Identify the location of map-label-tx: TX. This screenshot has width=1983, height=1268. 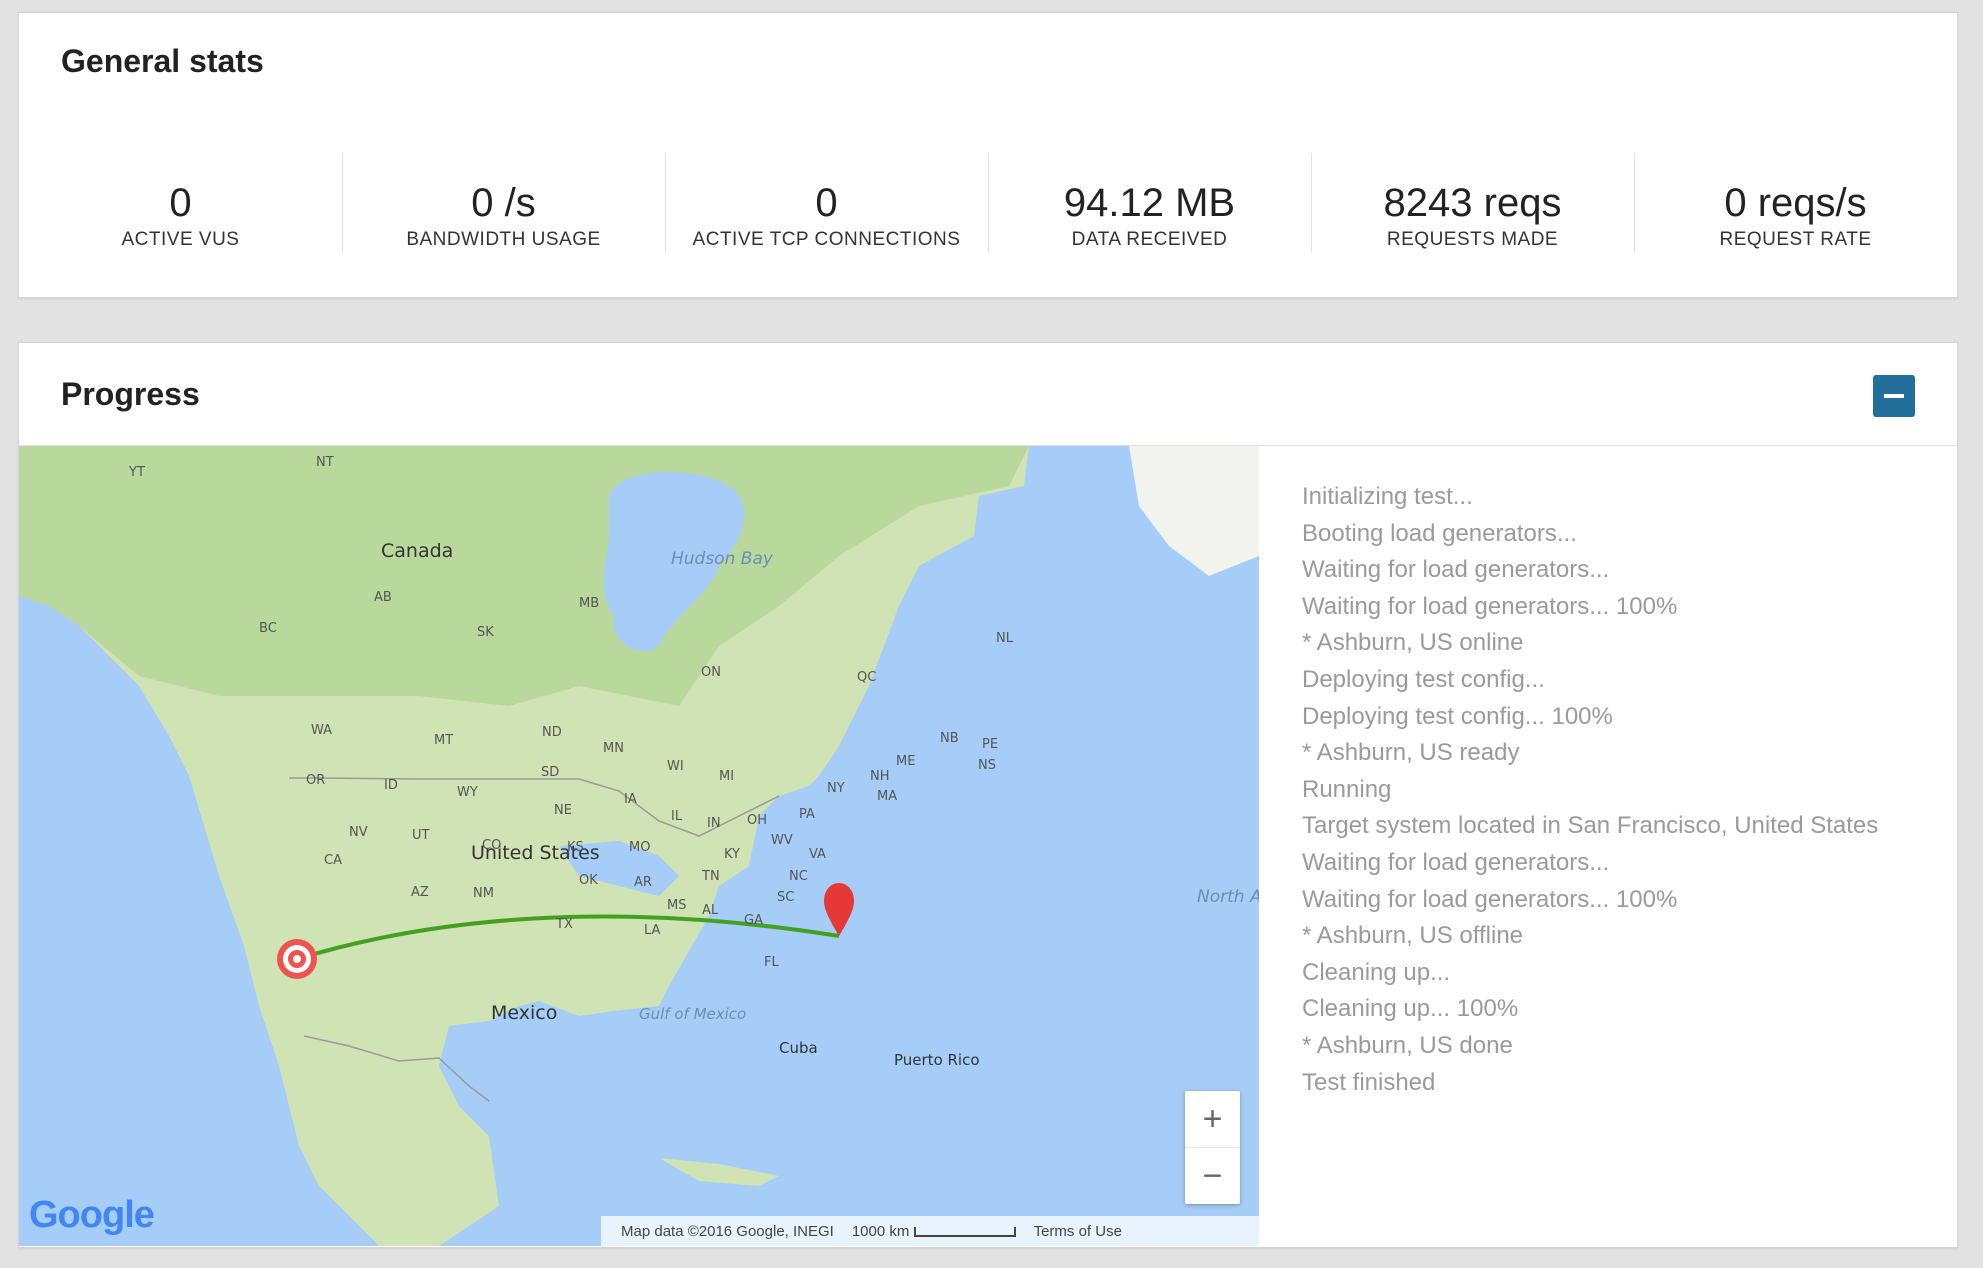
(564, 924).